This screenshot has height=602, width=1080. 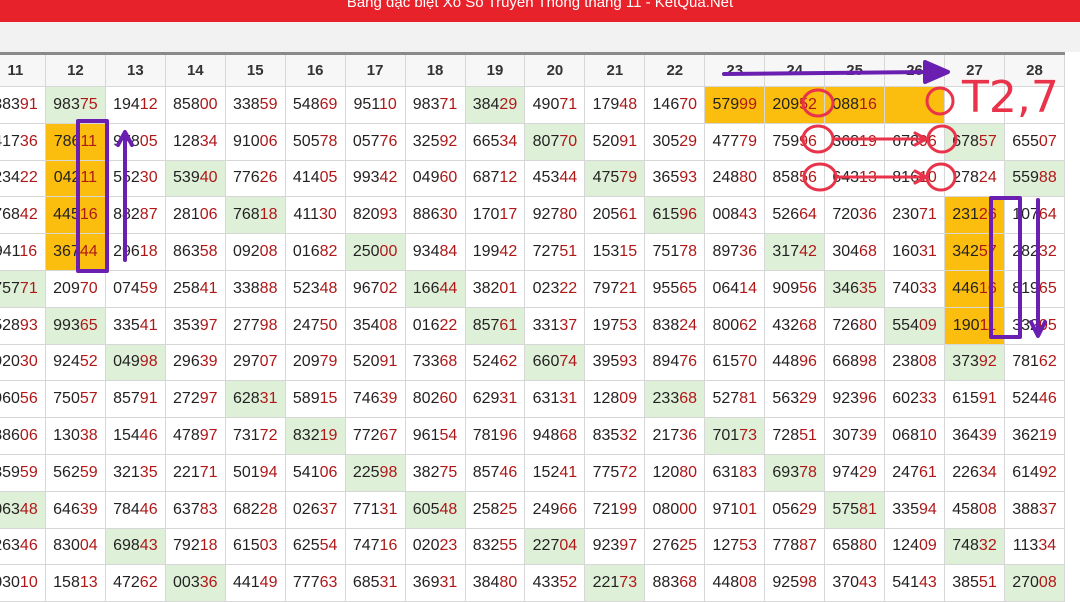 I want to click on result-cell: 12809, so click(x=615, y=399).